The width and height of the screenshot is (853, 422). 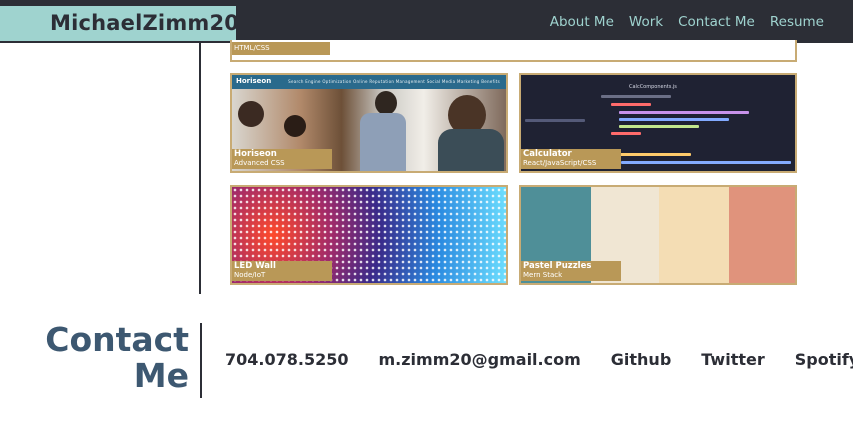 I want to click on project-tag-pastel-puzzles: Pastel Puzzles Mern Stack, so click(x=571, y=271).